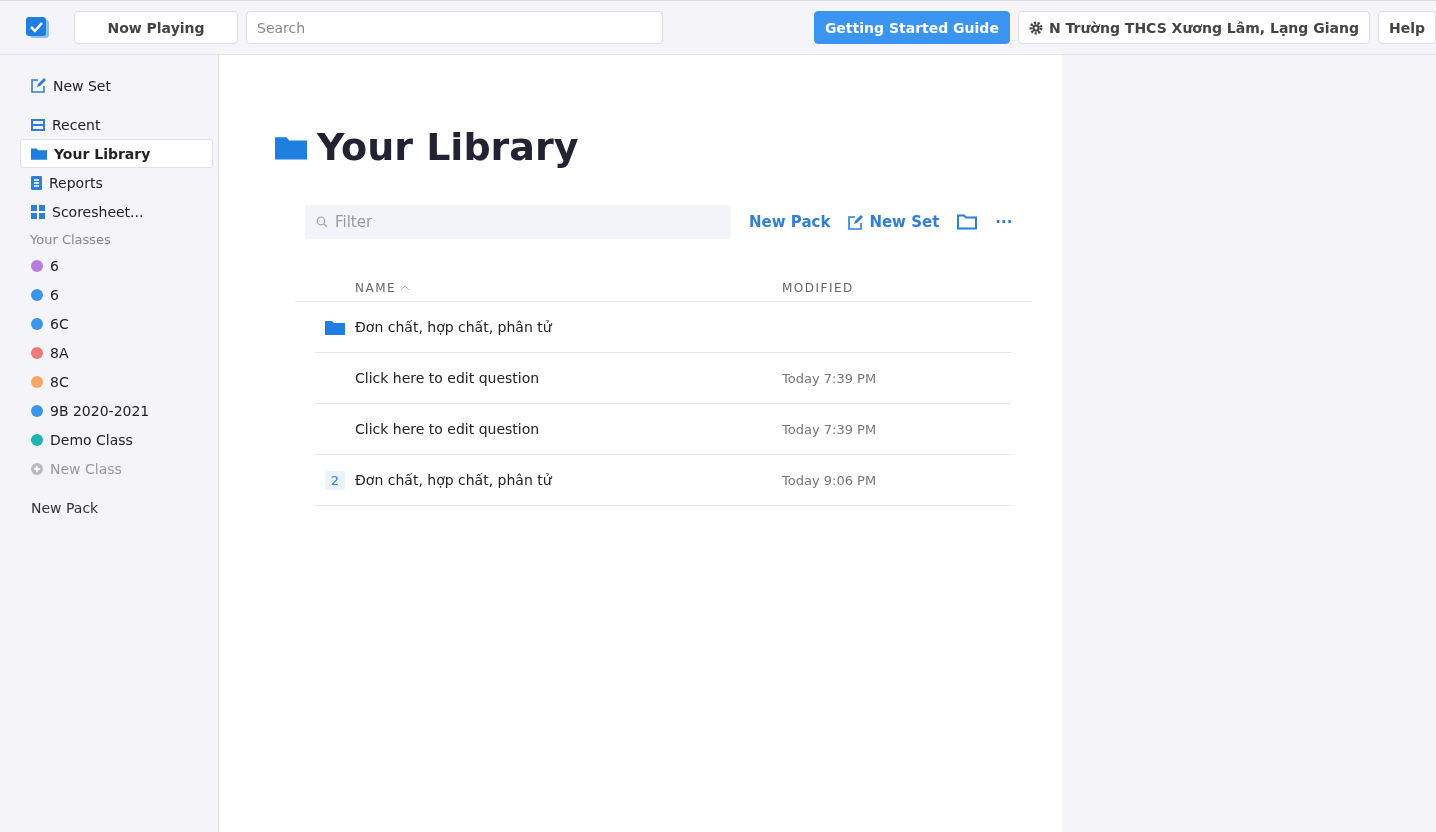 The height and width of the screenshot is (832, 1436). Describe the element at coordinates (116, 182) in the screenshot. I see `sidebar-item: Reports` at that location.